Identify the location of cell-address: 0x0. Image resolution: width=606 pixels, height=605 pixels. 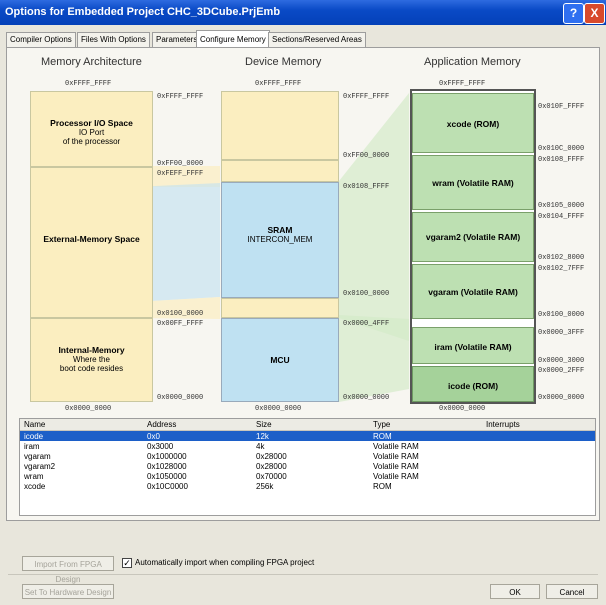
(153, 436).